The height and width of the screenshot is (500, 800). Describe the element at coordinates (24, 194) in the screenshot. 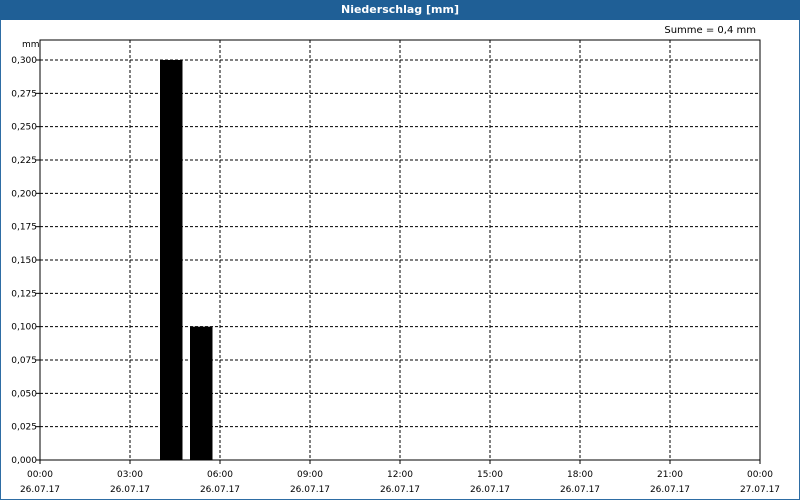

I see `y-tick-label: 0,200` at that location.